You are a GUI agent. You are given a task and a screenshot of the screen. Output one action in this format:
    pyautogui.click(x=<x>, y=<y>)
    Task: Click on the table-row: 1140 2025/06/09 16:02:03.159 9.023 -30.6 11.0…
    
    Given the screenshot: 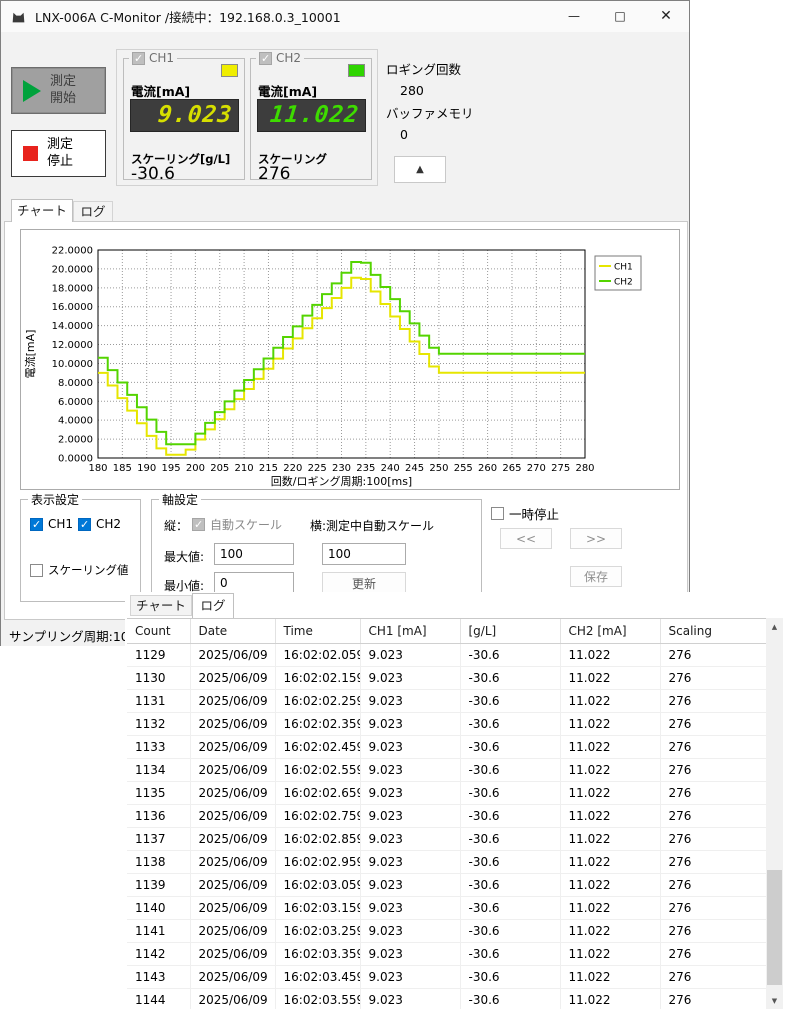 What is the action you would take?
    pyautogui.click(x=446, y=908)
    